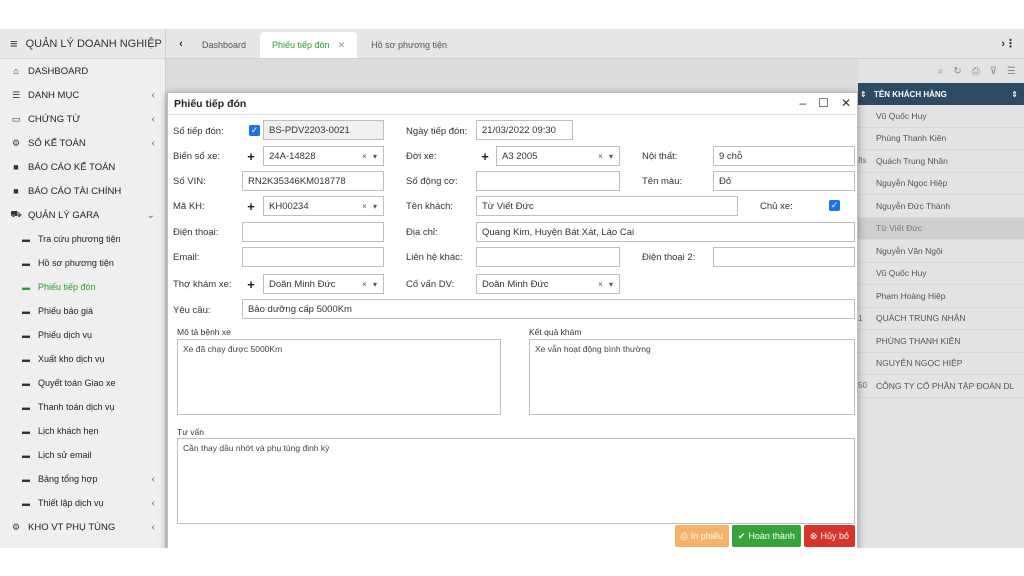  I want to click on ngay-tiep-don-field: 21/03/2022 09:30, so click(524, 130).